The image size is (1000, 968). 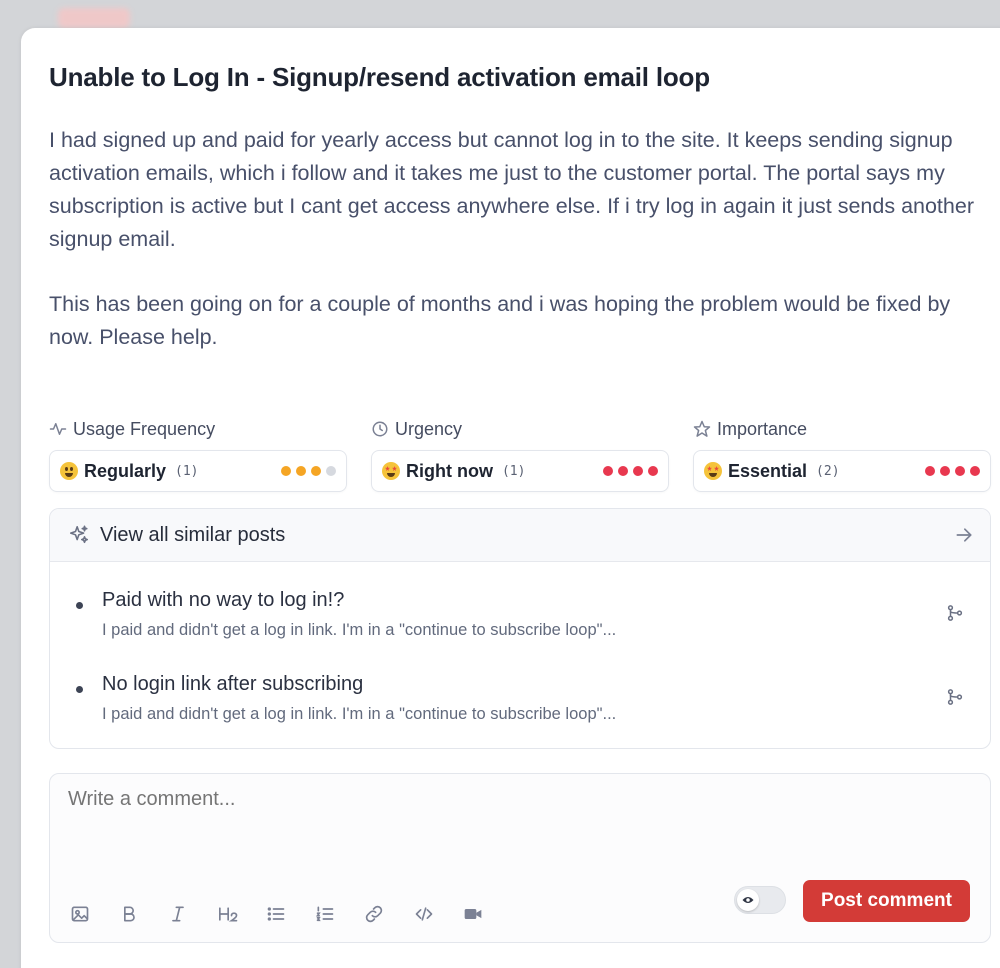 What do you see at coordinates (630, 471) in the screenshot?
I see `urgency-level` at bounding box center [630, 471].